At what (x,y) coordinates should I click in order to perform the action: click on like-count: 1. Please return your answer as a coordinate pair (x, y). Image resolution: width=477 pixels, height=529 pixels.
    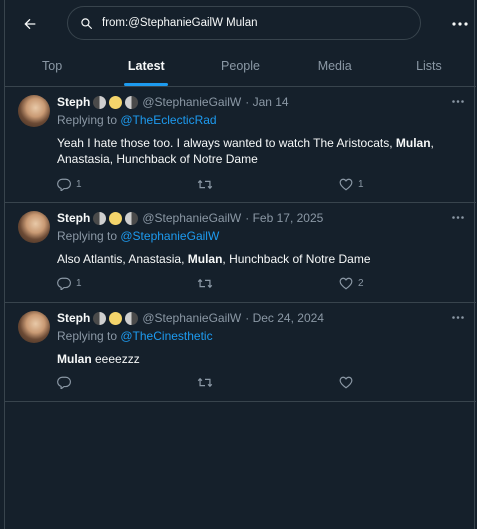
    Looking at the image, I should click on (361, 184).